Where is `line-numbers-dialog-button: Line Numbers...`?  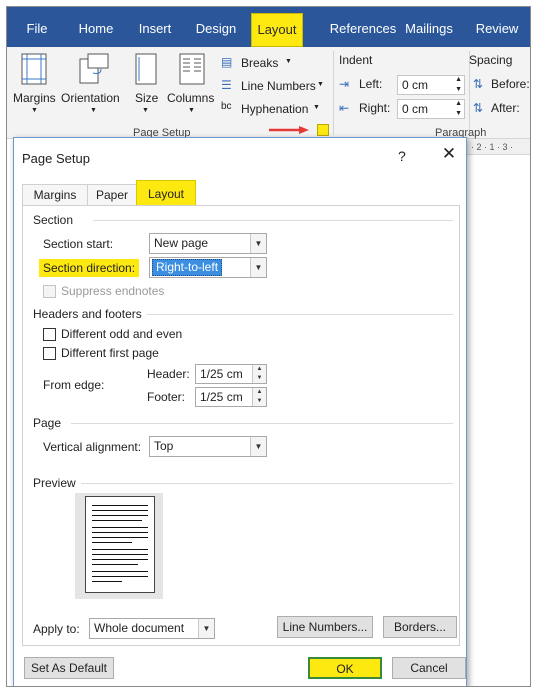 line-numbers-dialog-button: Line Numbers... is located at coordinates (325, 627).